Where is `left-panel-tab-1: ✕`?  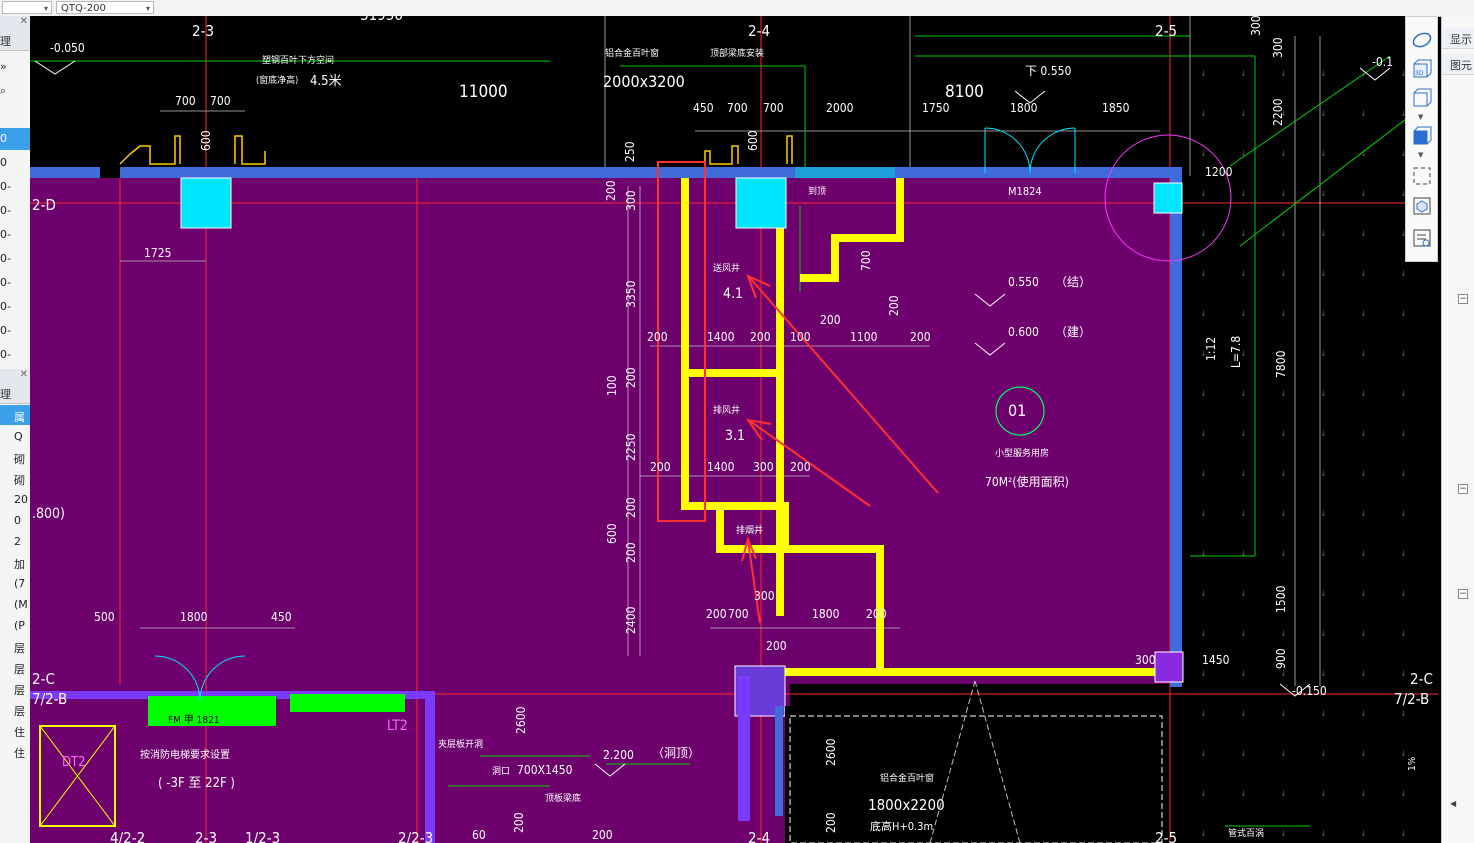 left-panel-tab-1: ✕ is located at coordinates (15, 24).